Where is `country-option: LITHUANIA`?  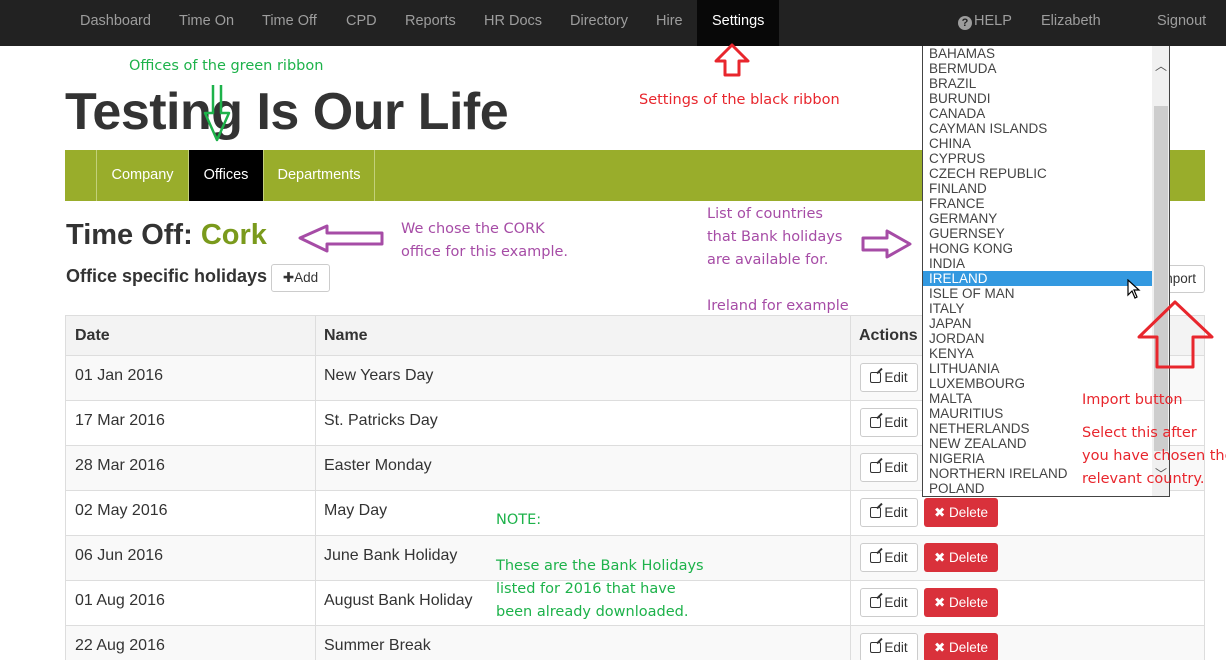
country-option: LITHUANIA is located at coordinates (1037, 368).